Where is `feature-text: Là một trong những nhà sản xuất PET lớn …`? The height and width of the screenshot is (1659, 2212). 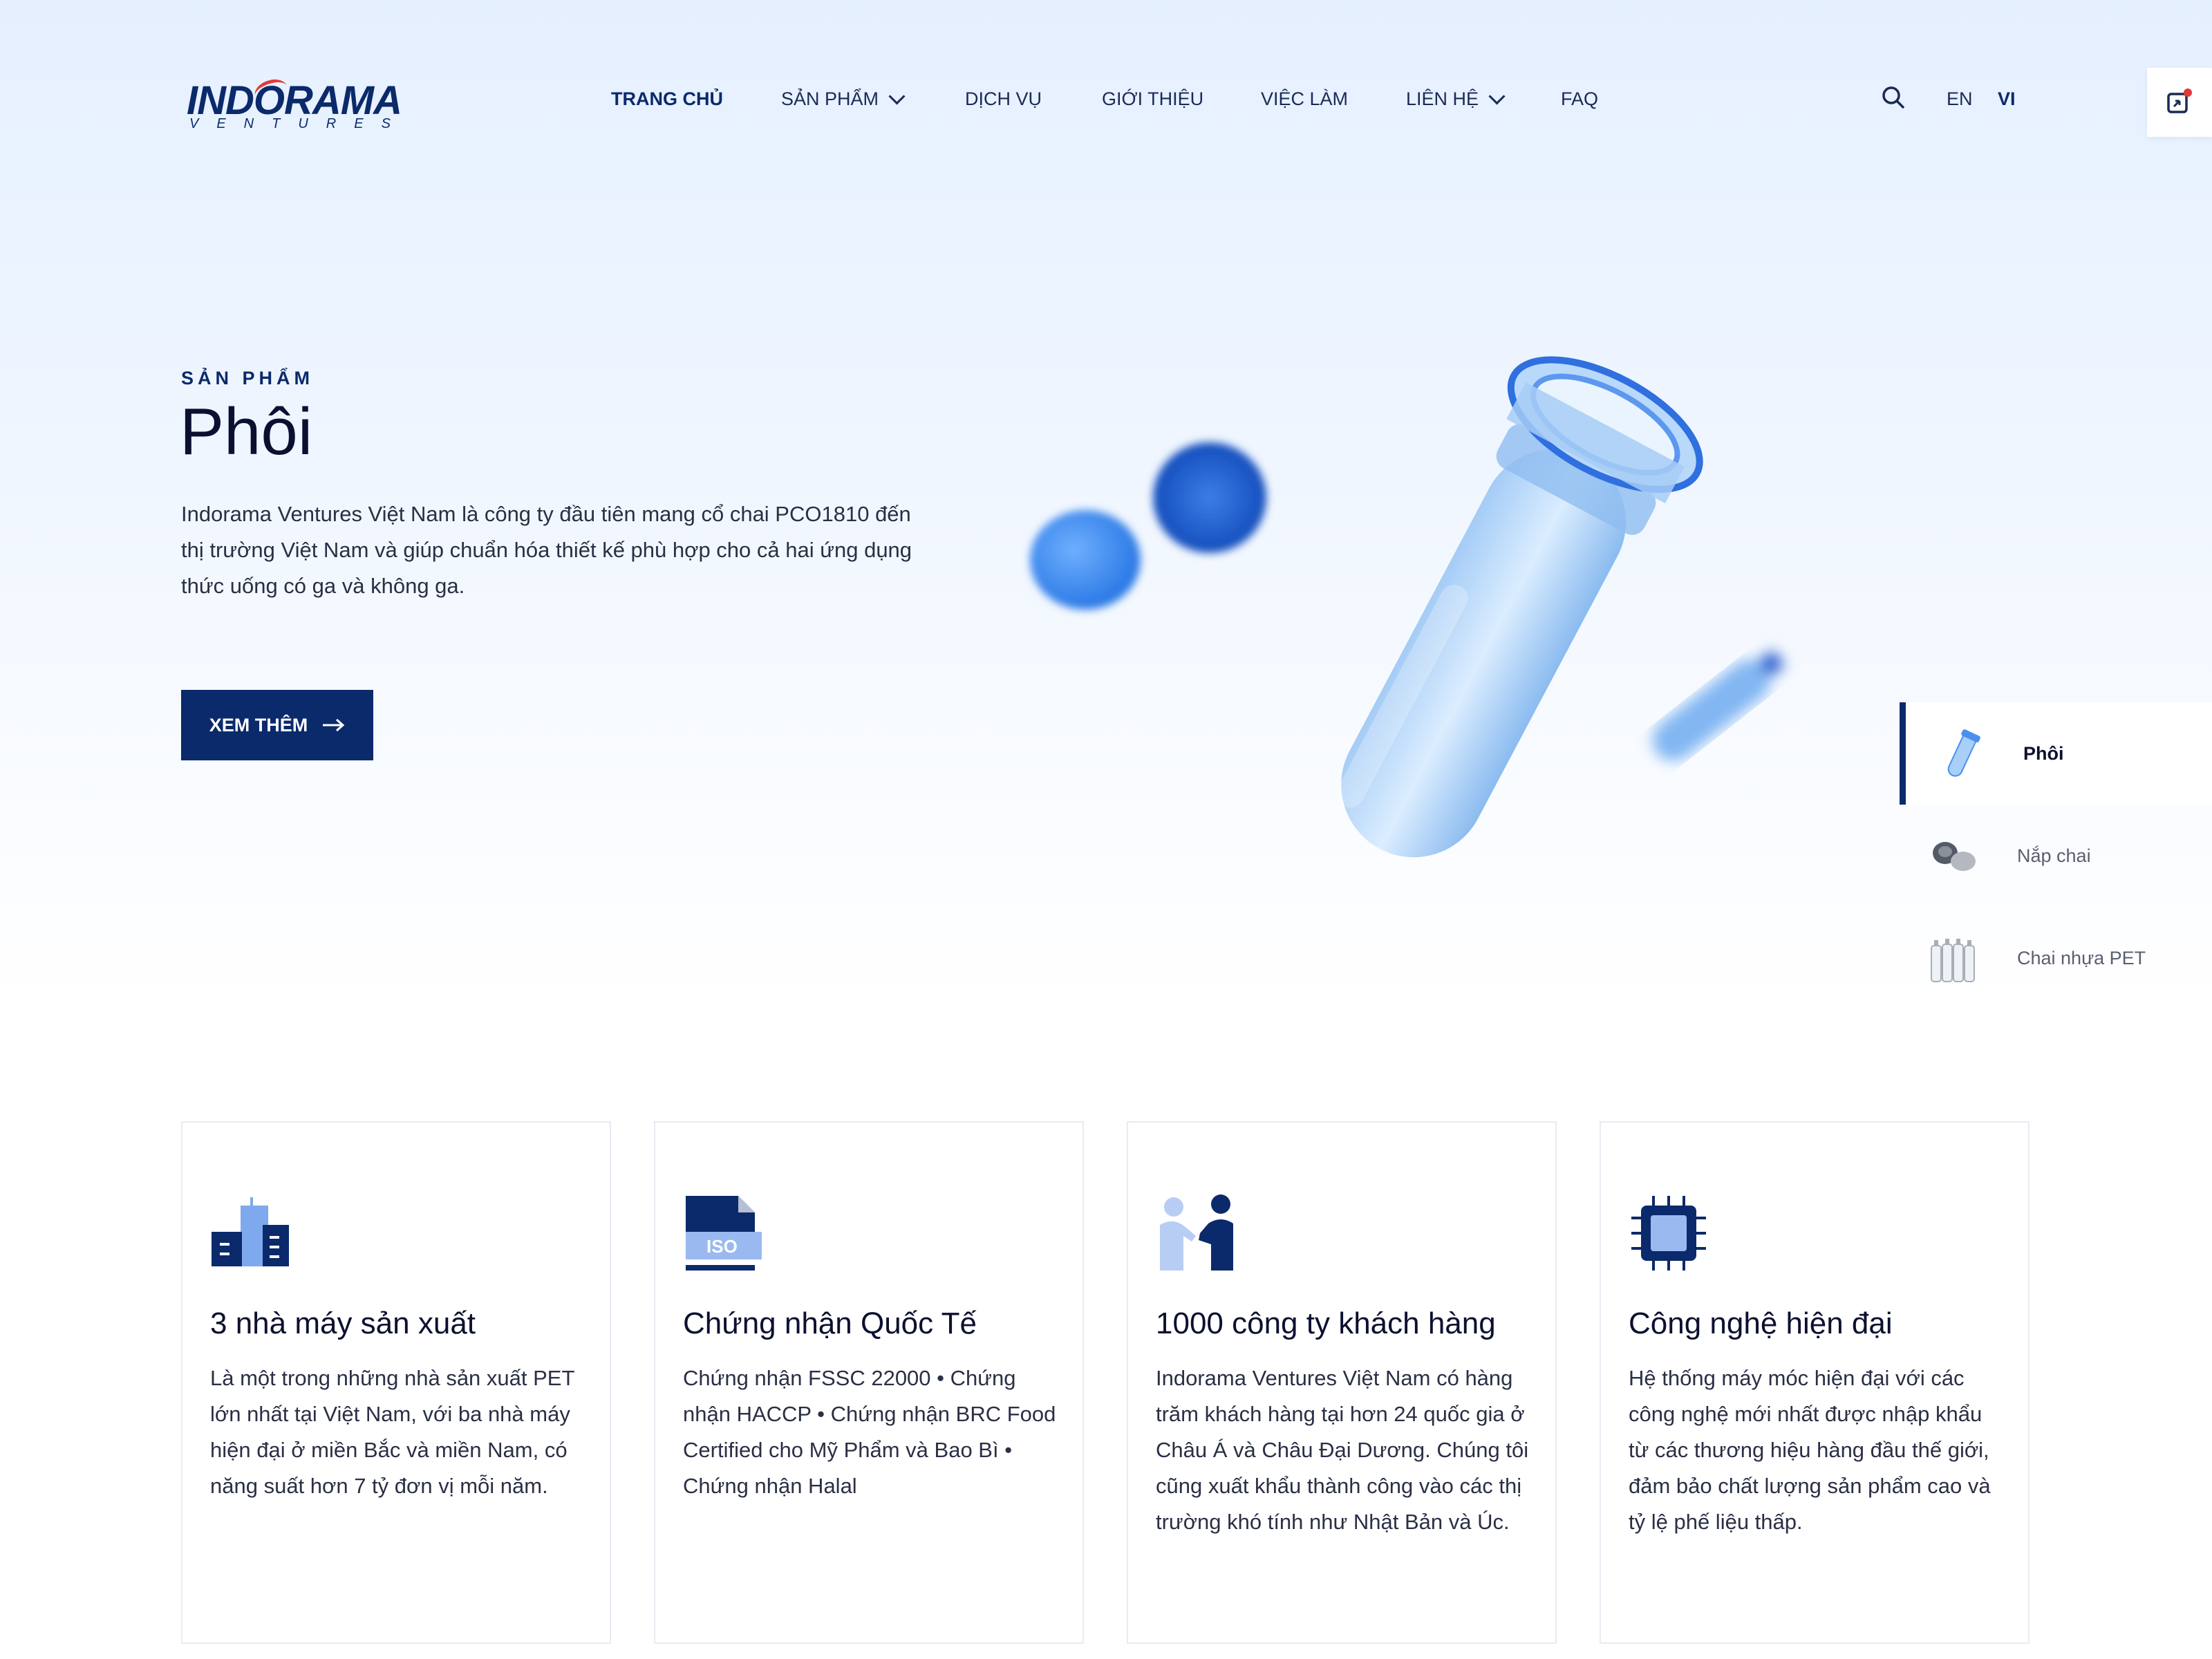 feature-text: Là một trong những nhà sản xuất PET lớn … is located at coordinates (392, 1432).